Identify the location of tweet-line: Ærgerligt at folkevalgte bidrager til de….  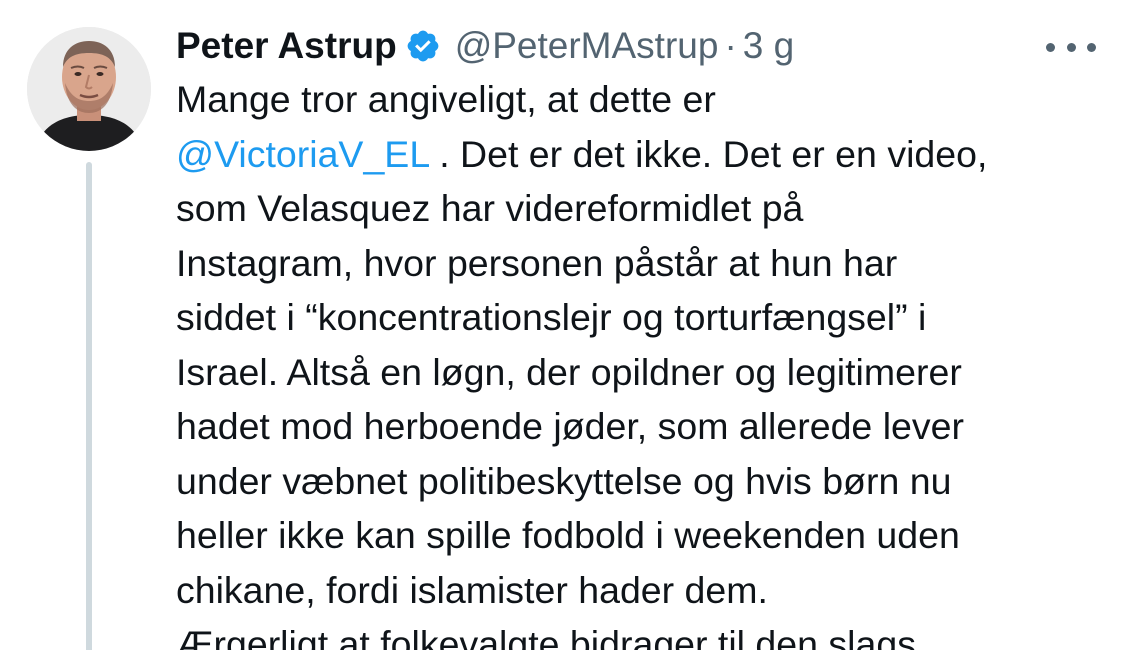
(546, 636).